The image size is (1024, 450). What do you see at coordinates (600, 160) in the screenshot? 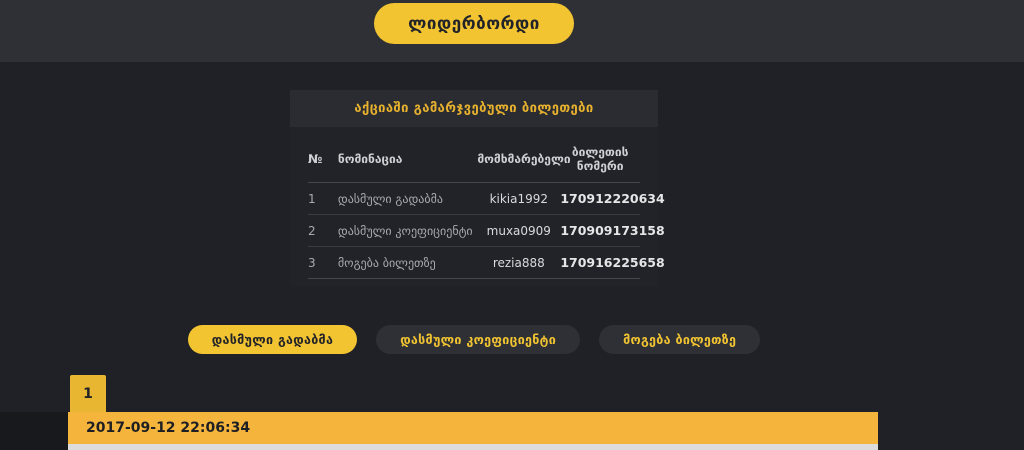
I see `col-header-ticket: ბილეთის ნომერი` at bounding box center [600, 160].